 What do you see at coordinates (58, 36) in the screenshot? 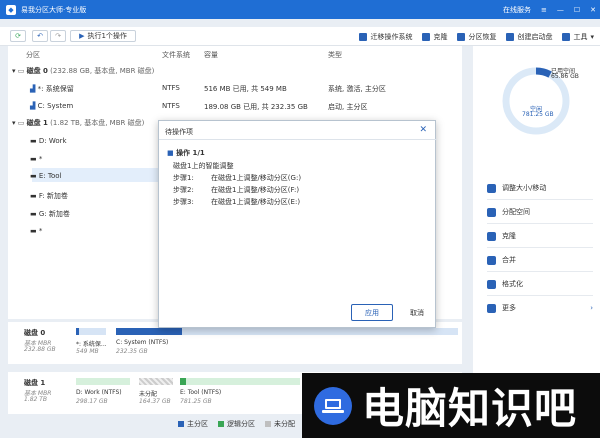
I see `redo-button: ↷` at bounding box center [58, 36].